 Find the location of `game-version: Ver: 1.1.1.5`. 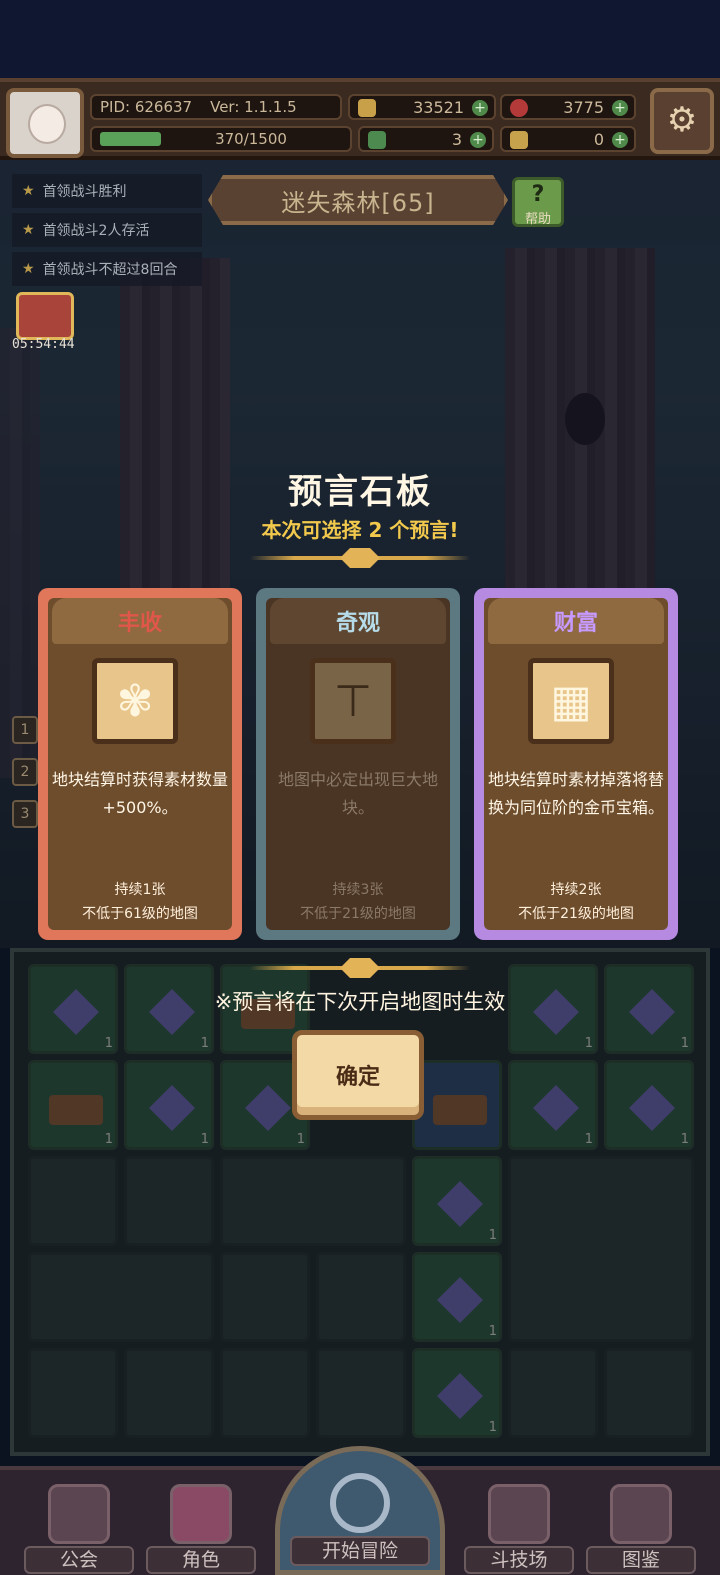

game-version: Ver: 1.1.1.5 is located at coordinates (253, 107).